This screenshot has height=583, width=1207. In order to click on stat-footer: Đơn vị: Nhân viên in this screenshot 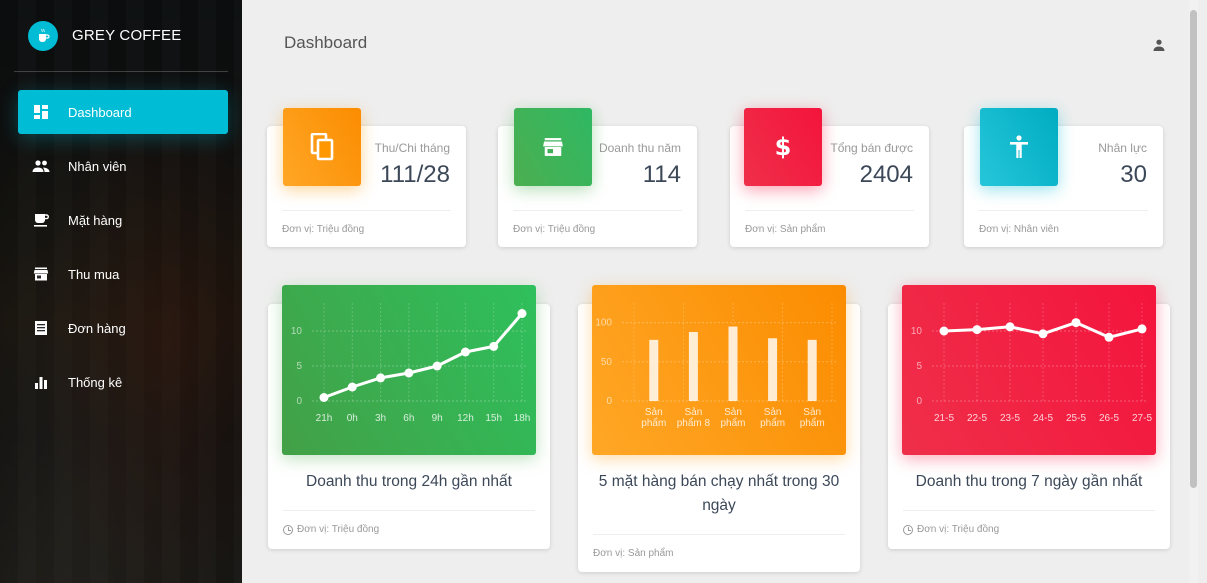, I will do `click(1019, 229)`.